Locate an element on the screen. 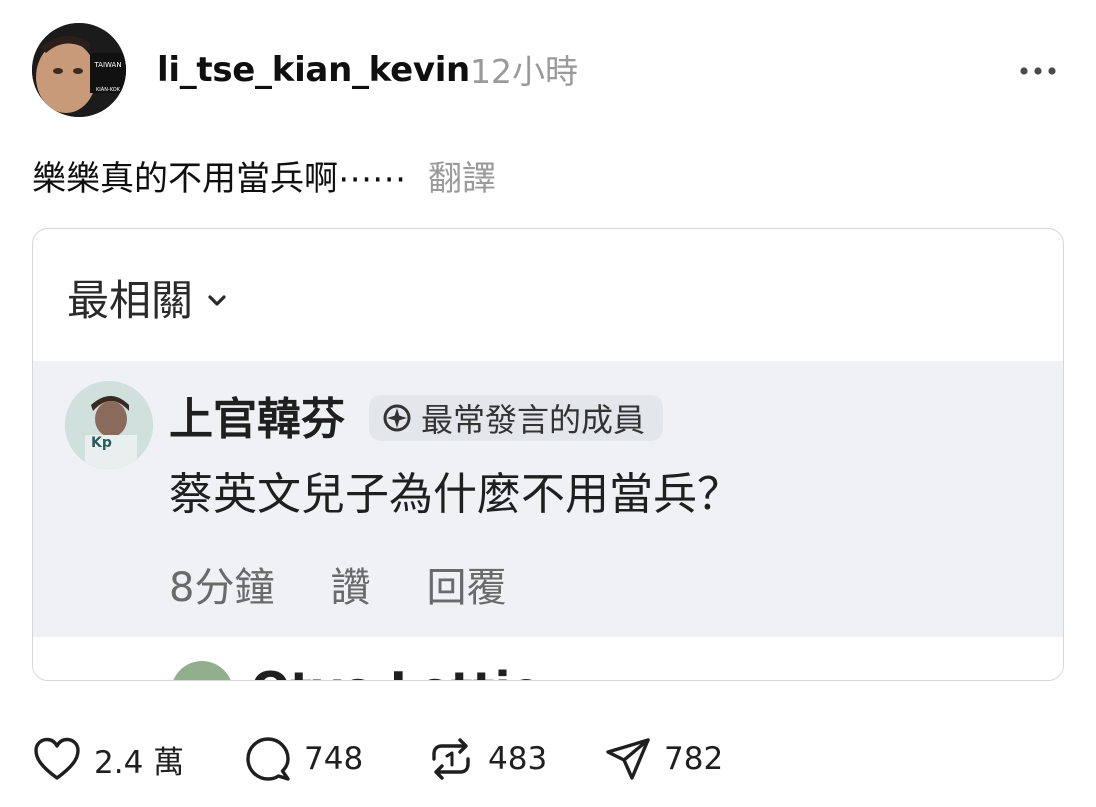  send-icon is located at coordinates (628, 759).